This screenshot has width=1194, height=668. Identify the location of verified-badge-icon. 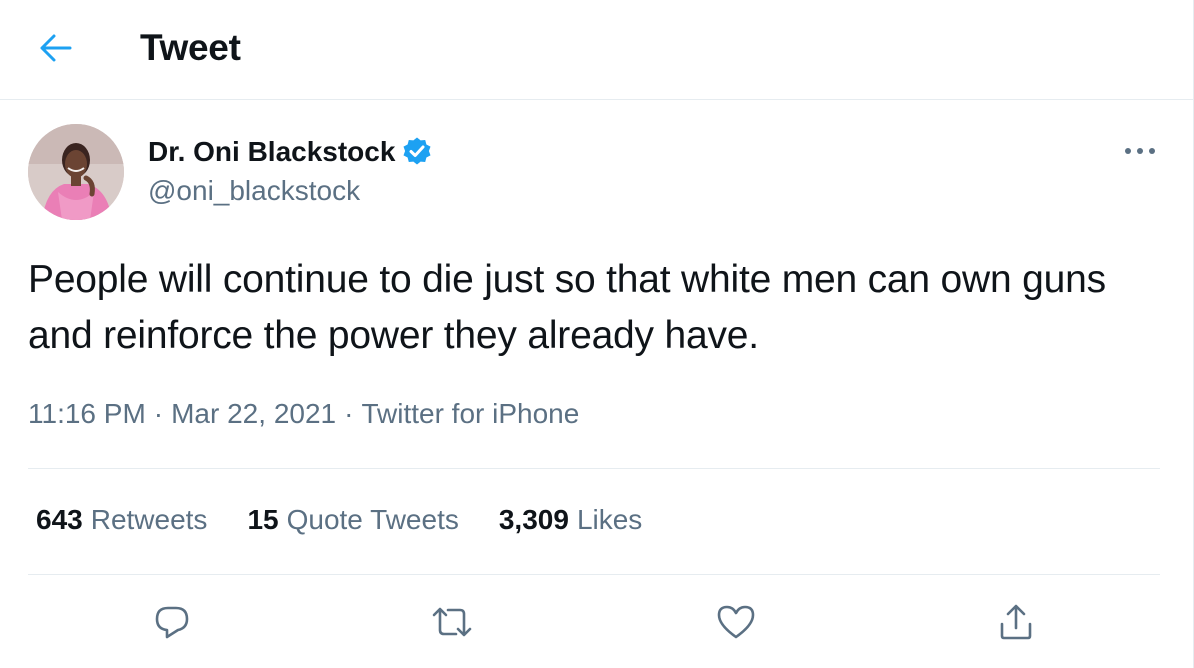
(417, 152).